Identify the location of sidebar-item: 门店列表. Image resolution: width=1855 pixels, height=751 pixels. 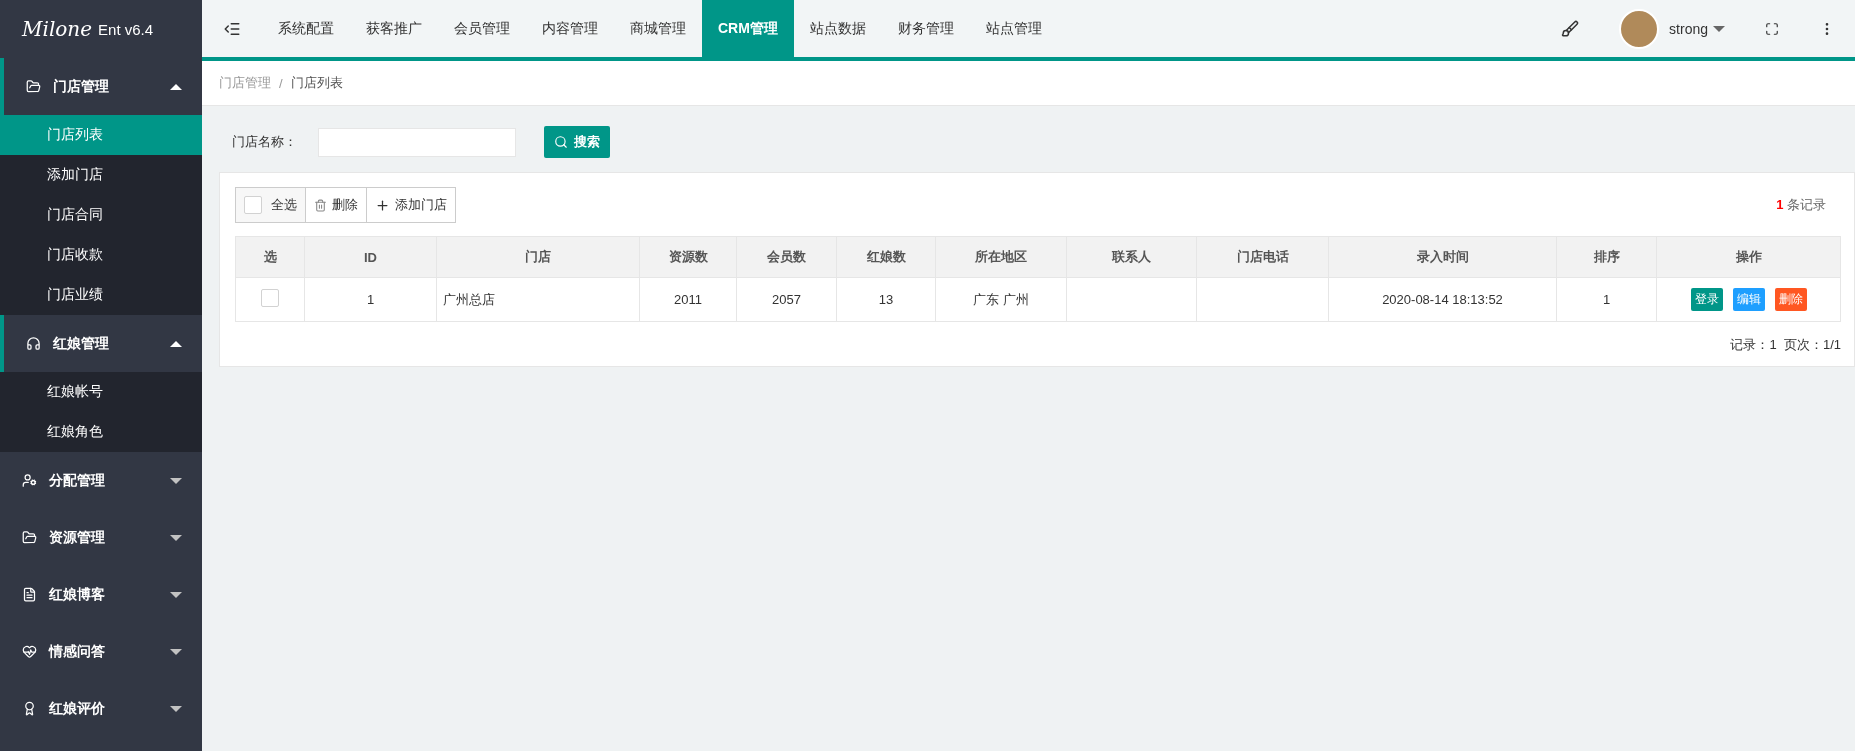
(101, 135).